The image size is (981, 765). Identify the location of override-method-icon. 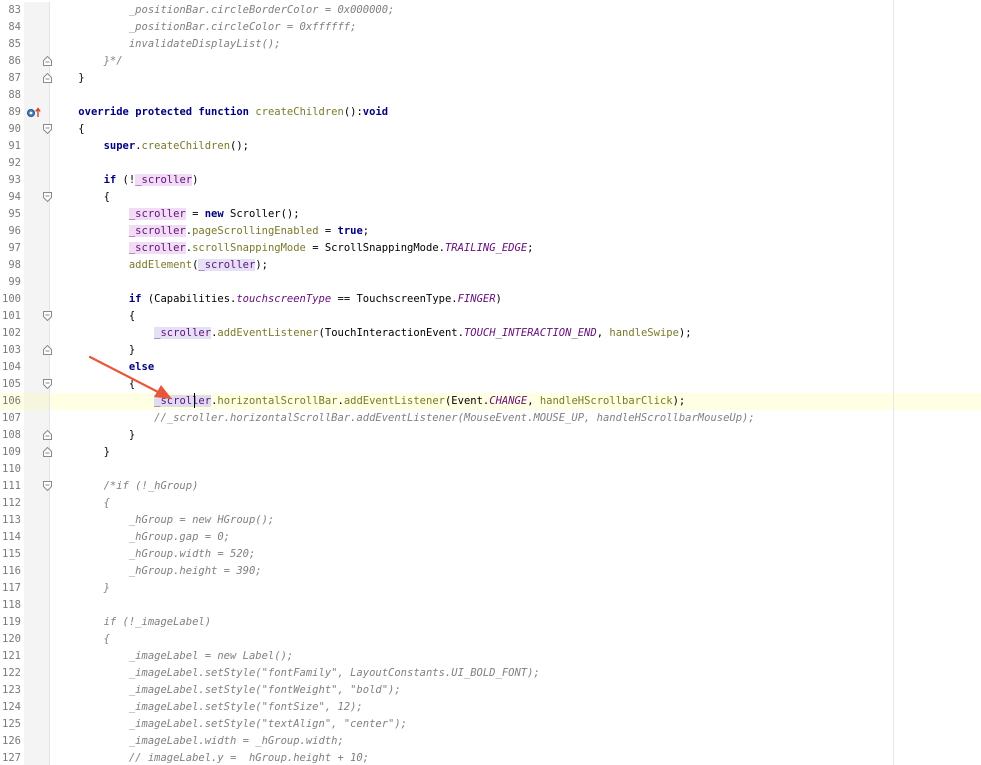
(34, 112).